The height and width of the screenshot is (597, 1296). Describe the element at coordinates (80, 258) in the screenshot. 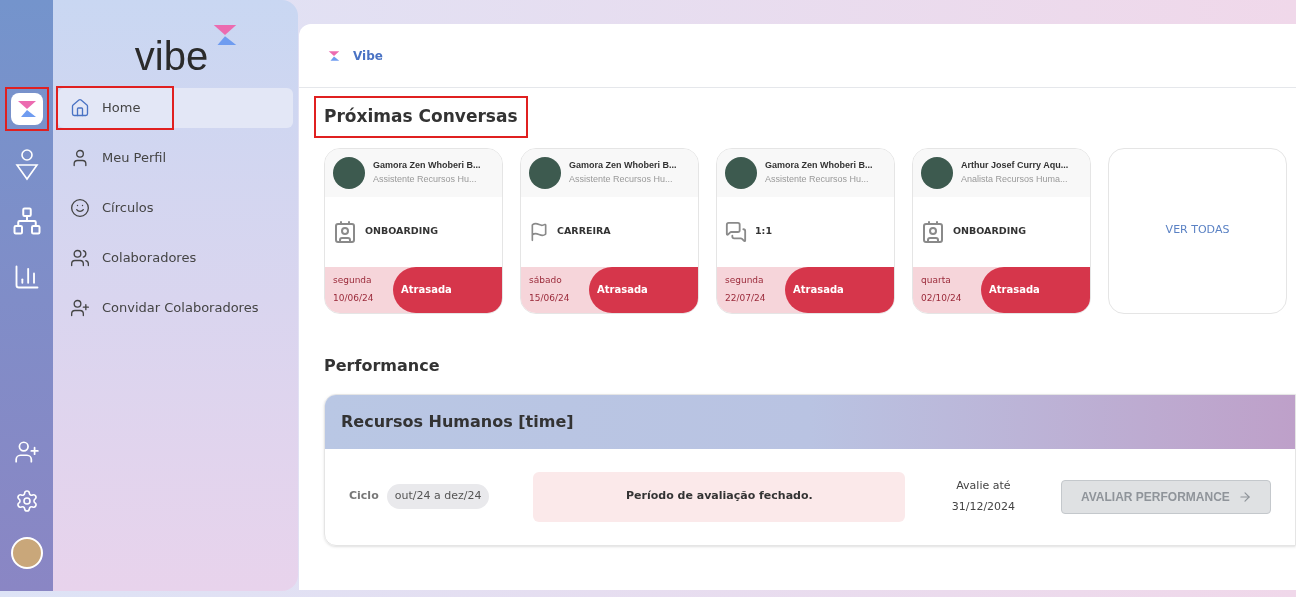

I see `group-icon` at that location.